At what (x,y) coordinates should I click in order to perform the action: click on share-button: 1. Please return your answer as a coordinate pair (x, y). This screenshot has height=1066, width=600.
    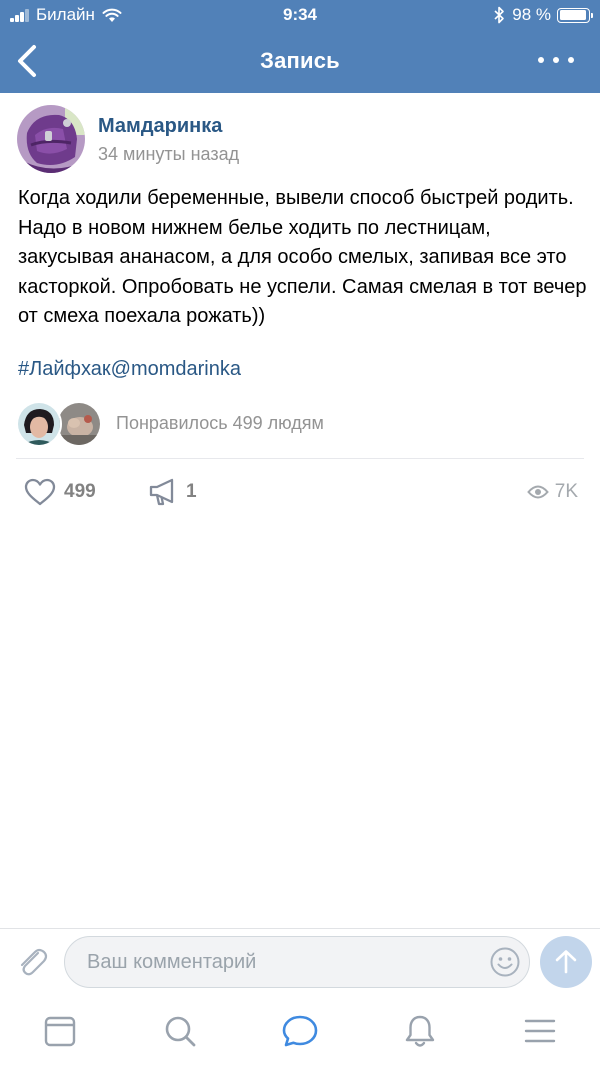
    Looking at the image, I should click on (172, 492).